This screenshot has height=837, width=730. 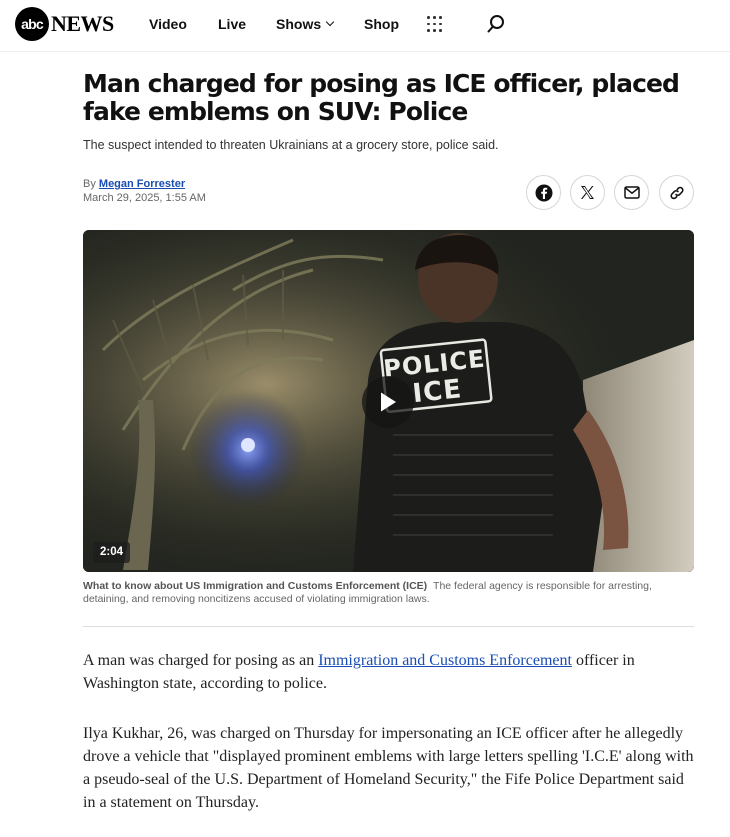 I want to click on nav-live: Live, so click(x=232, y=24).